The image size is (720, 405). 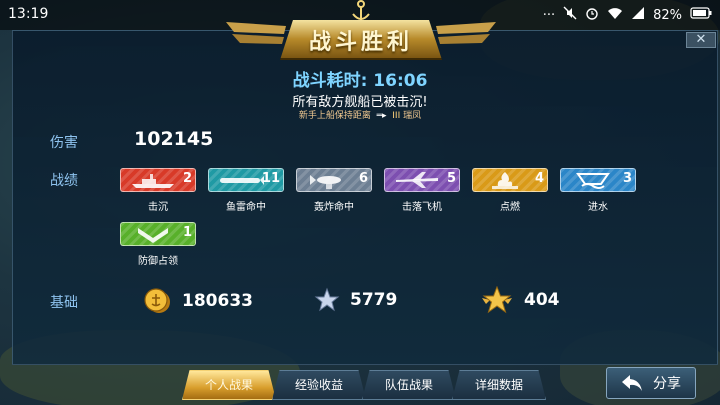 What do you see at coordinates (510, 192) in the screenshot?
I see `medal-4: 4 点燃` at bounding box center [510, 192].